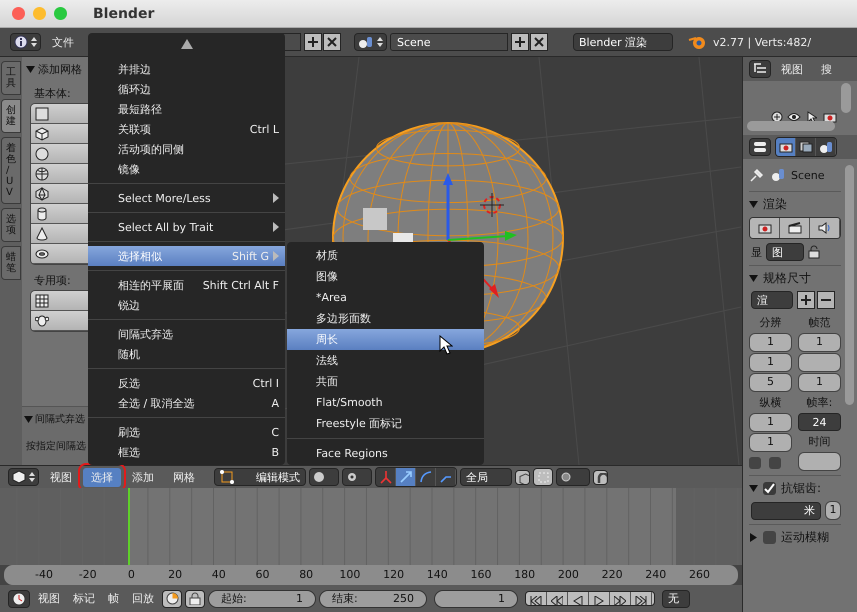 The image size is (857, 612). I want to click on frame-number: 40, so click(219, 574).